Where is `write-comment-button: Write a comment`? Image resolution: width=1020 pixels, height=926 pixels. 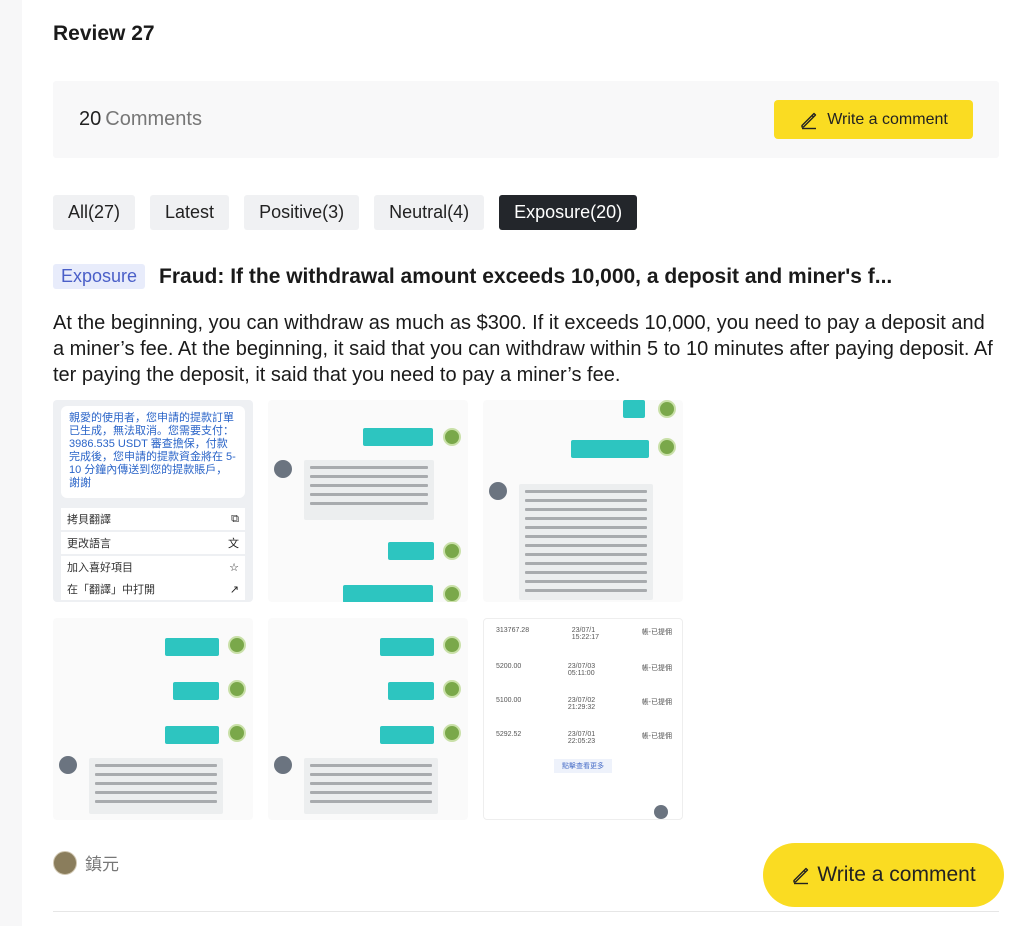 write-comment-button: Write a comment is located at coordinates (873, 119).